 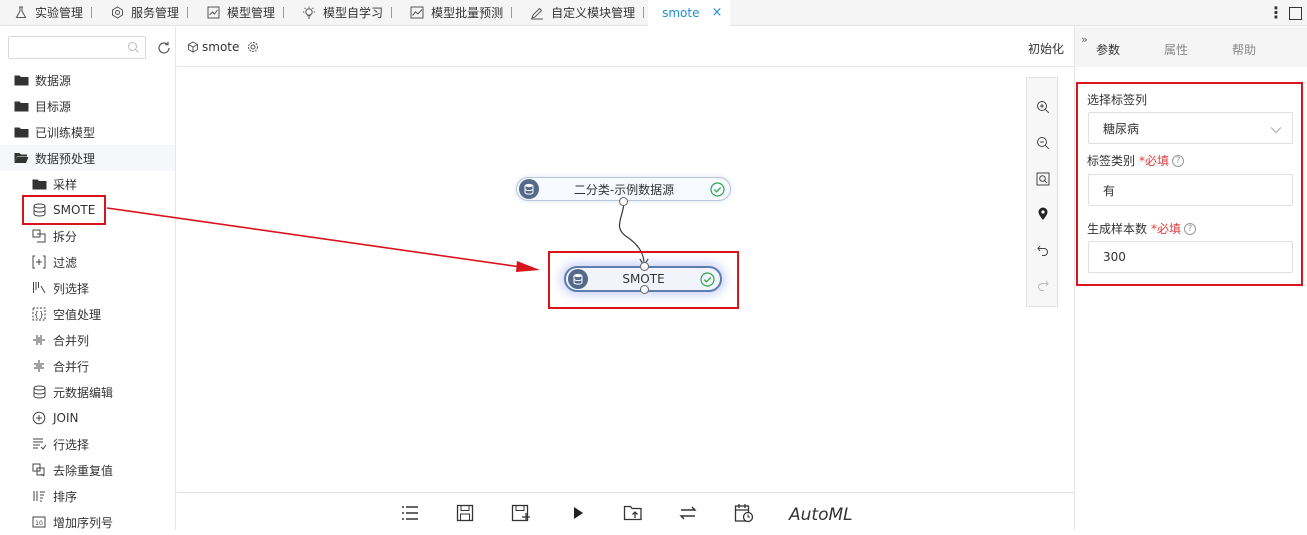 I want to click on tab-model-self-learning: 模型自学习, so click(x=342, y=13).